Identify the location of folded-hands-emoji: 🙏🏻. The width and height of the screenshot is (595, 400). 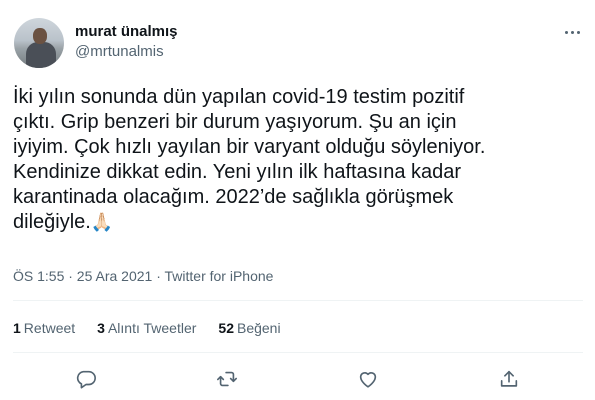
(102, 222).